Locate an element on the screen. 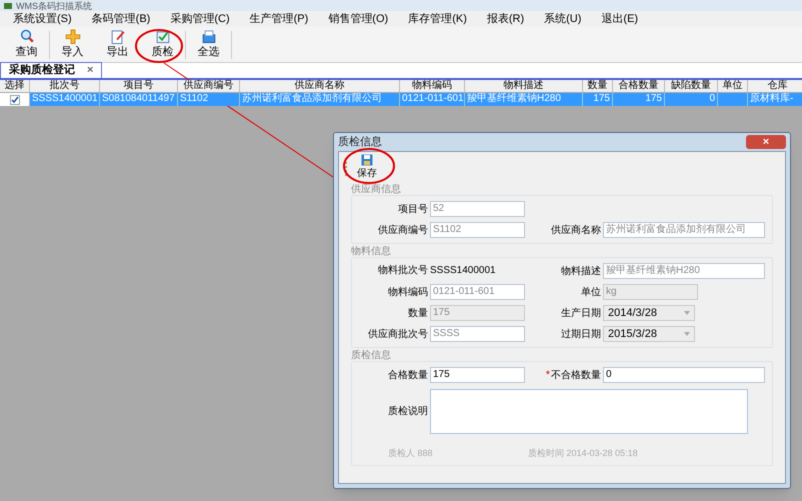 The image size is (802, 501). table-cell: 0 is located at coordinates (691, 99).